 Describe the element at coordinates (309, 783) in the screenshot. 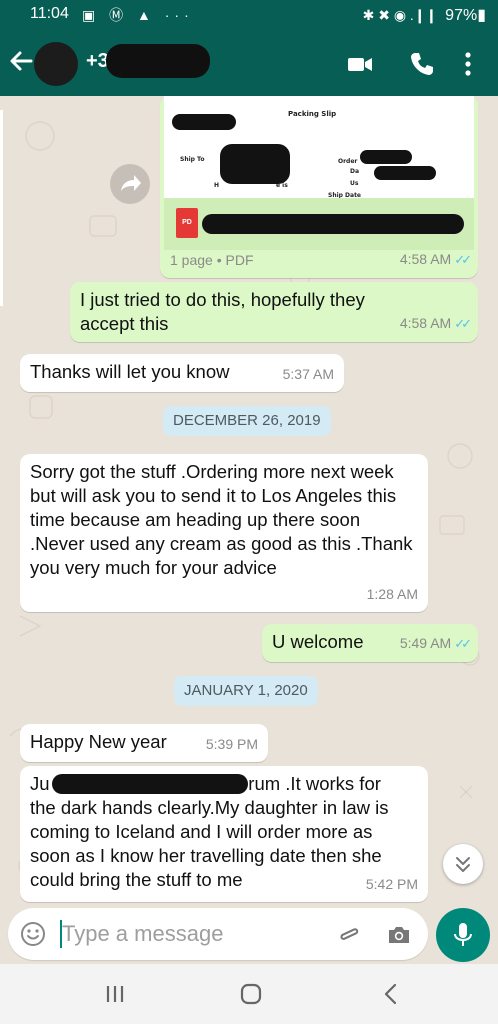

I see `message-text: erum .It works for` at that location.